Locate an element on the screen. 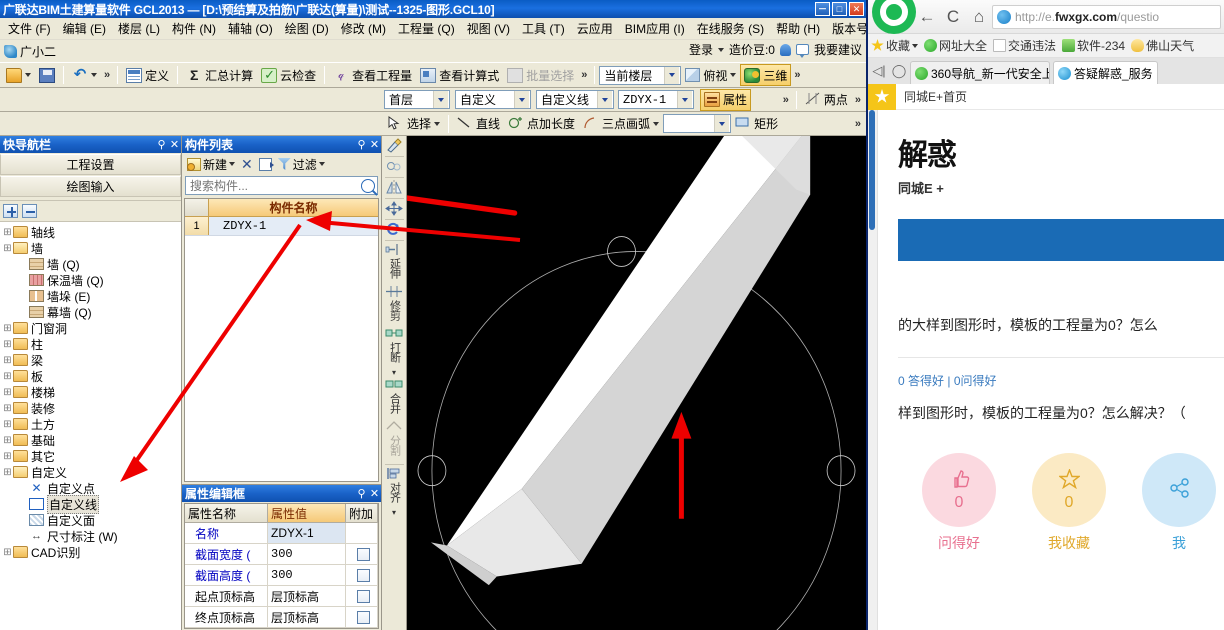 The width and height of the screenshot is (1224, 630). arc-chevron-down-icon is located at coordinates (656, 123).